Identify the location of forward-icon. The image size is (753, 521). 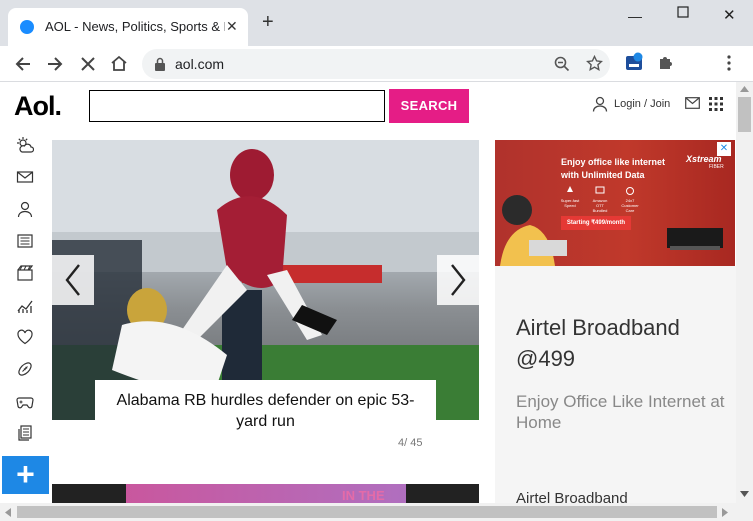
(55, 64).